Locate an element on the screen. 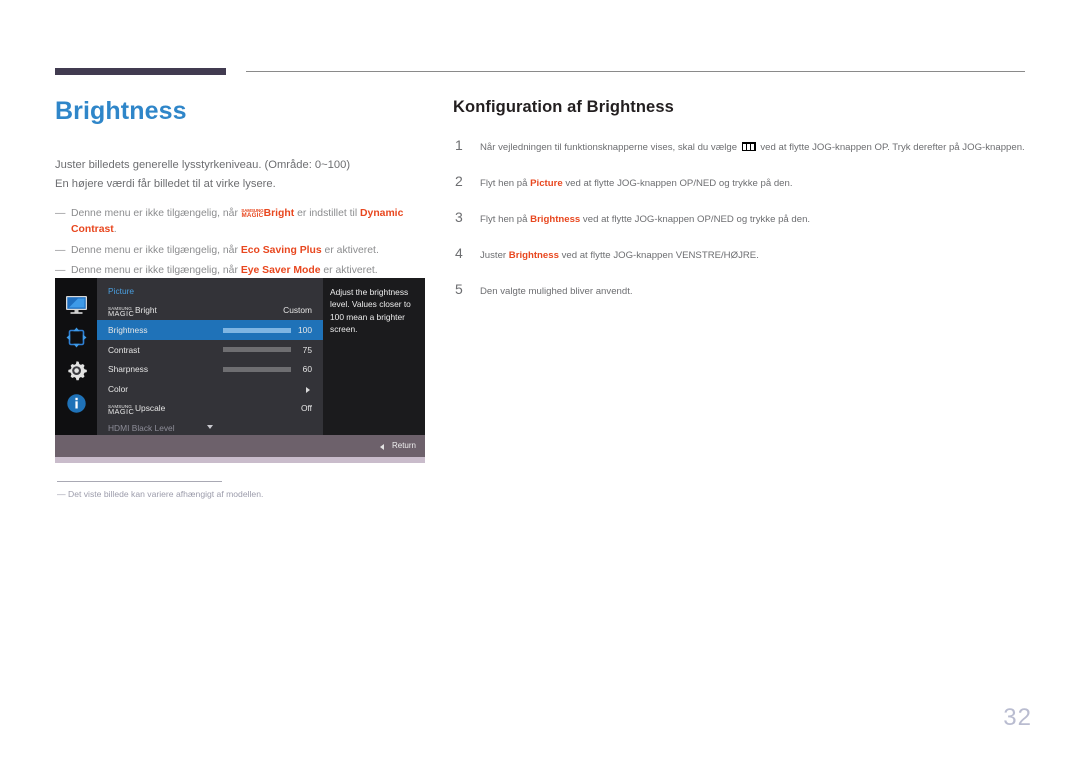 The width and height of the screenshot is (1080, 763). osd-row-label: SAMSUNG MAGIC Upscale is located at coordinates (137, 409).